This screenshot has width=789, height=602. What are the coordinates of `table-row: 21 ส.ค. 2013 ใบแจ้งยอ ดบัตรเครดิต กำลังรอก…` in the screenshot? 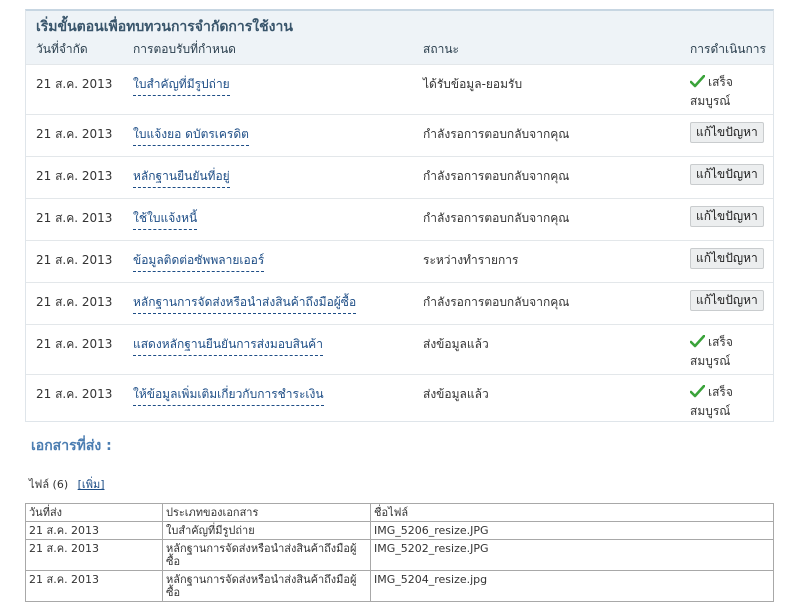 It's located at (399, 135).